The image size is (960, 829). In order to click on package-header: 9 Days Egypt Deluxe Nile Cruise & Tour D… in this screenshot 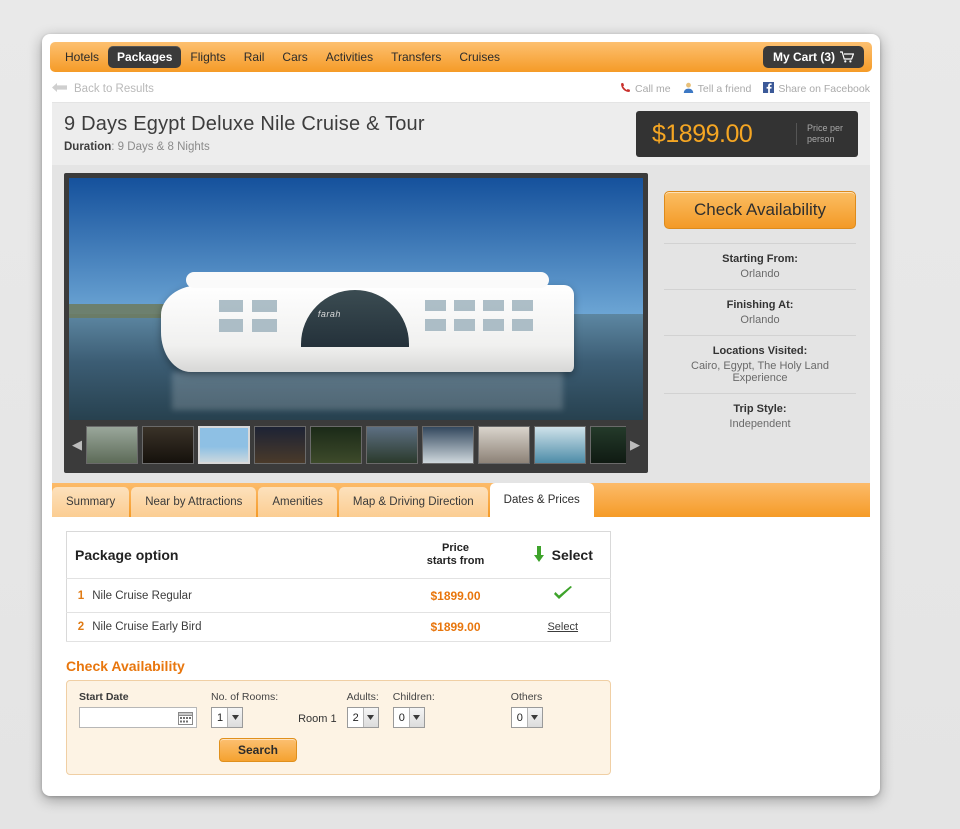, I will do `click(461, 134)`.